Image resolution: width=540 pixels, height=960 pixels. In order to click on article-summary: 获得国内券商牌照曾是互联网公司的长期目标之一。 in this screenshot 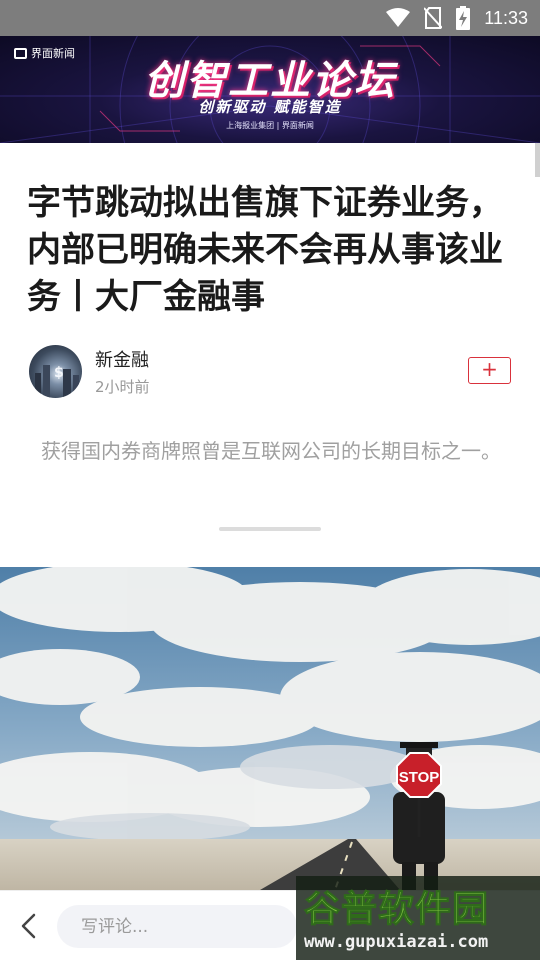, I will do `click(271, 451)`.